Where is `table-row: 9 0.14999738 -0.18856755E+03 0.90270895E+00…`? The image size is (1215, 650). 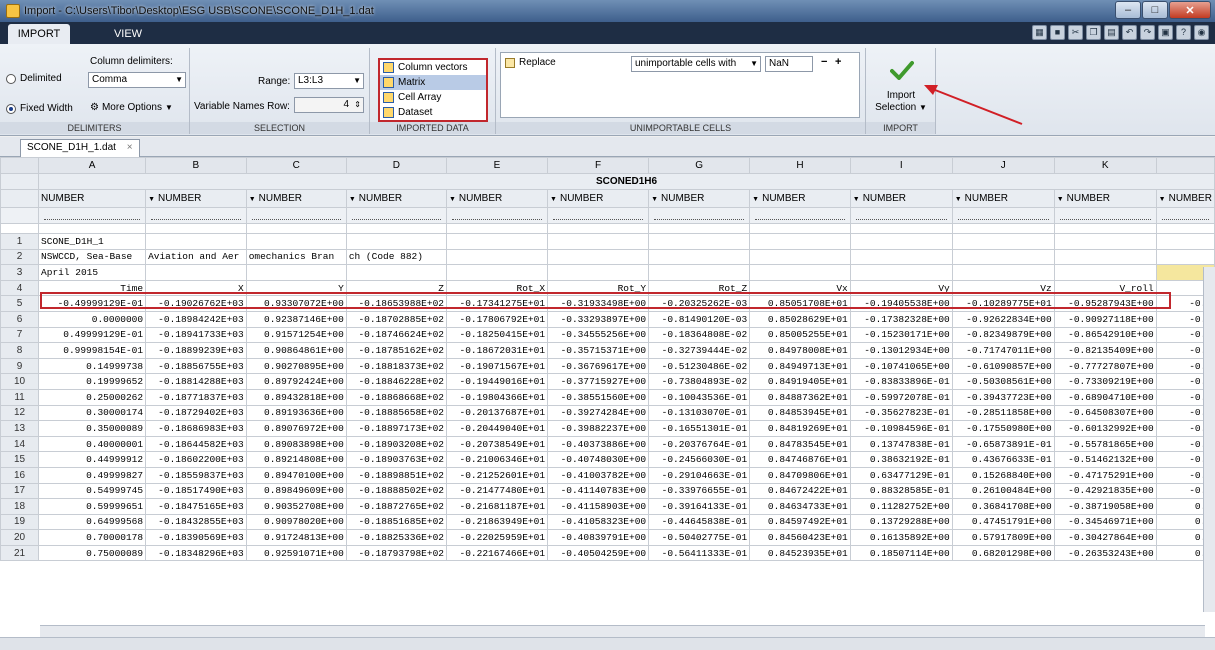
table-row: 9 0.14999738 -0.18856755E+03 0.90270895E+00… is located at coordinates (607, 366).